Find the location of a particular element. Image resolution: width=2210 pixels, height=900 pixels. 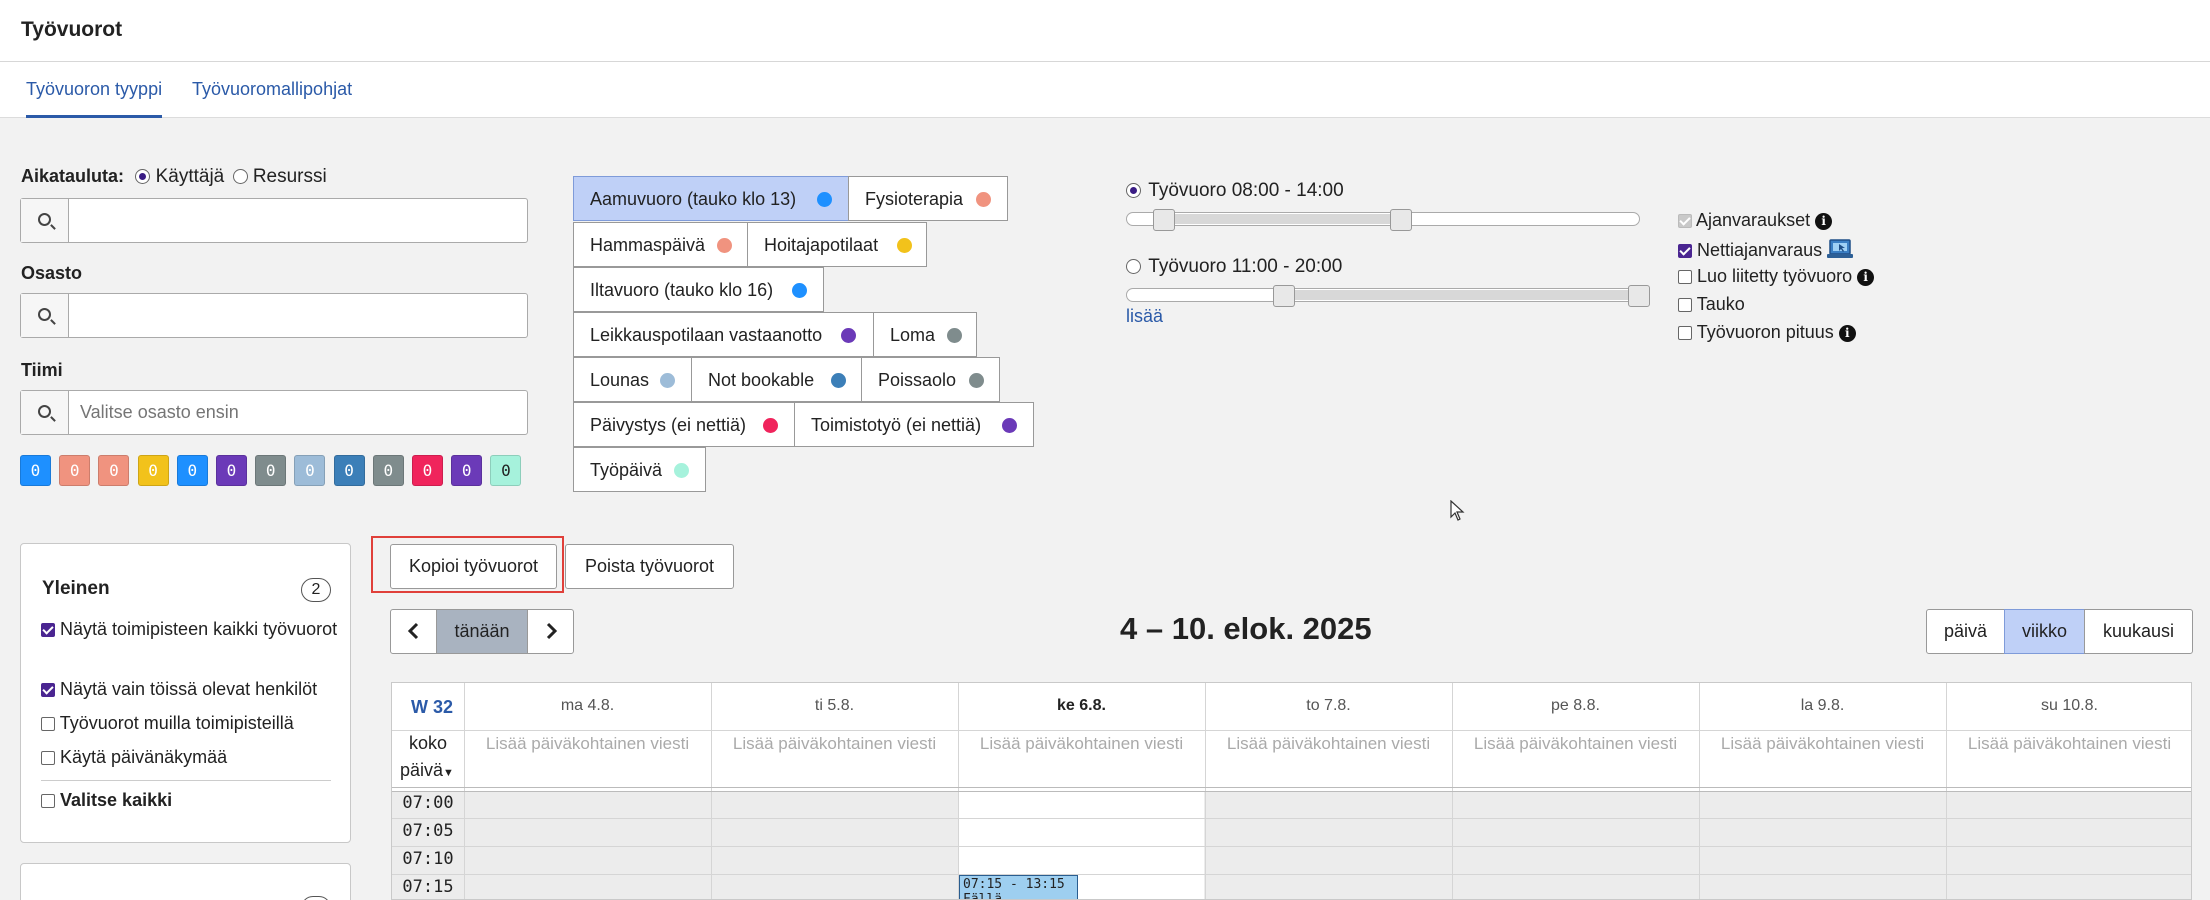

radio-user-label: Käyttäjä is located at coordinates (190, 176).